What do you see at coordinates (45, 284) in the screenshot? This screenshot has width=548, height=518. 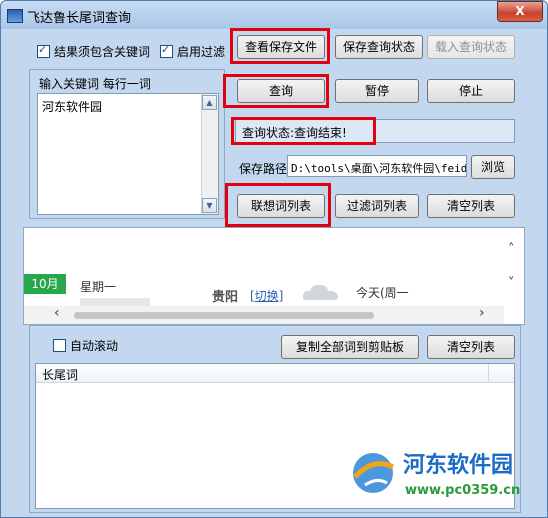 I see `month-badge: 10月` at bounding box center [45, 284].